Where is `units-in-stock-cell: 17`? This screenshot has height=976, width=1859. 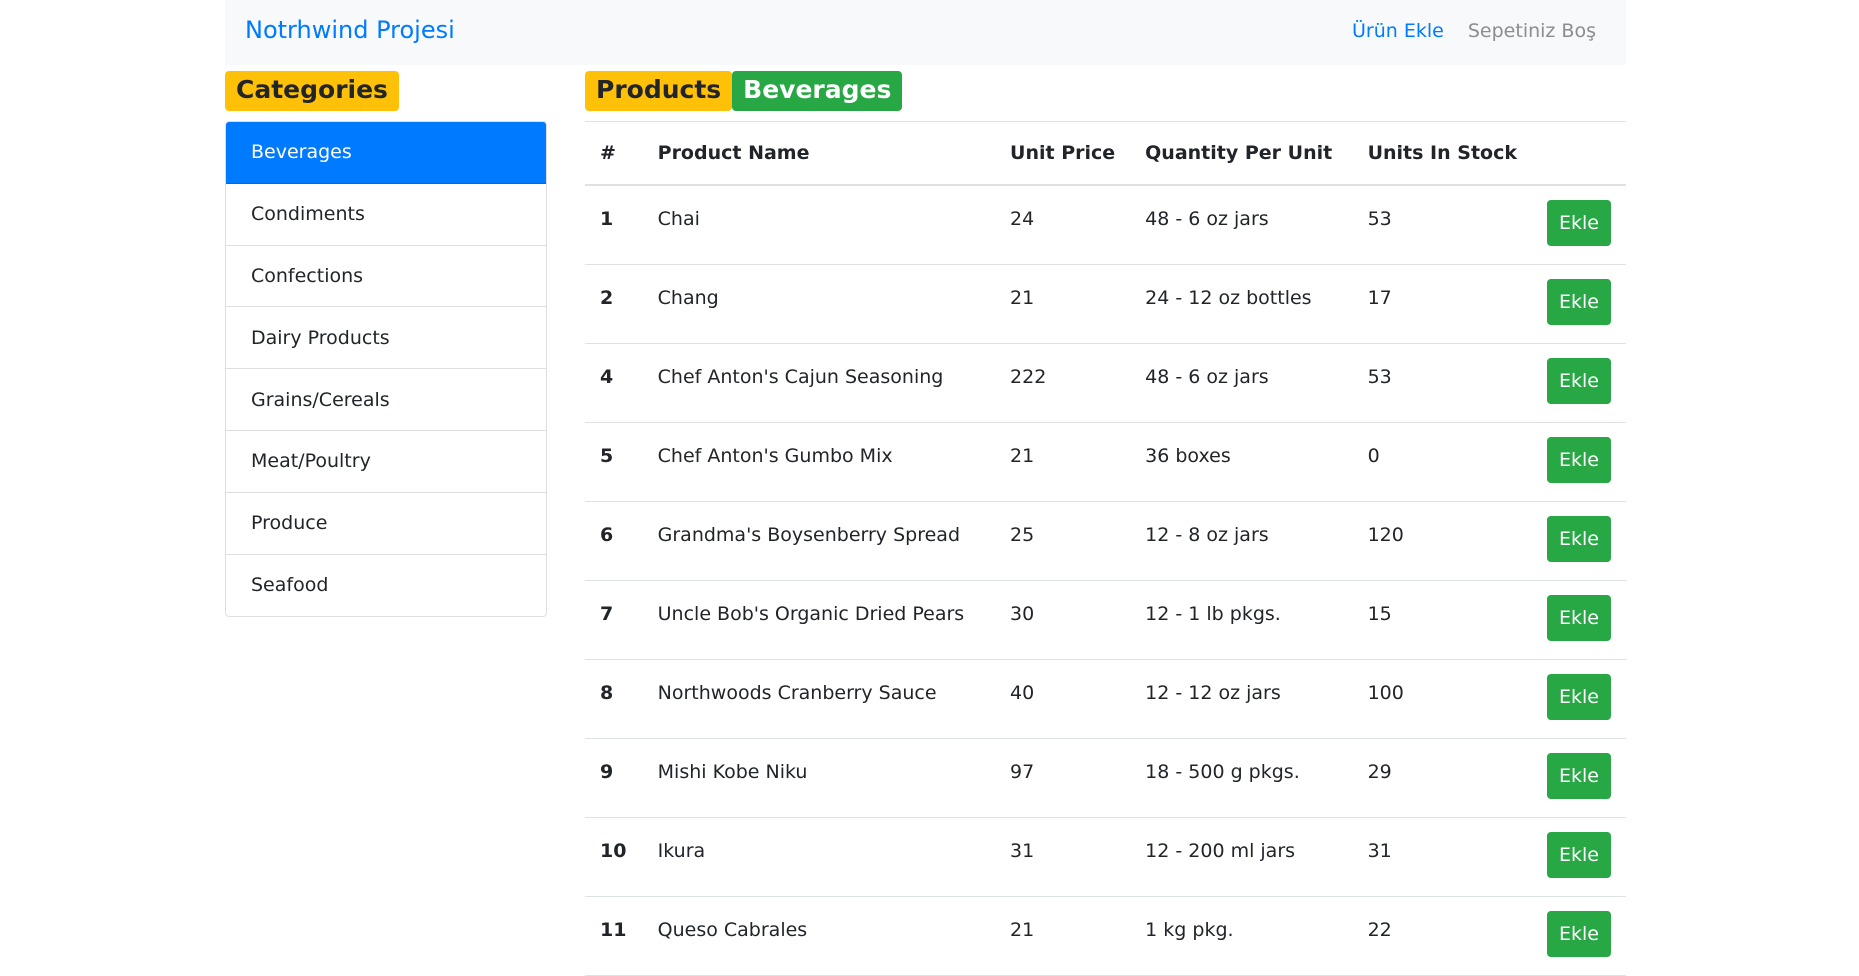 units-in-stock-cell: 17 is located at coordinates (1442, 304).